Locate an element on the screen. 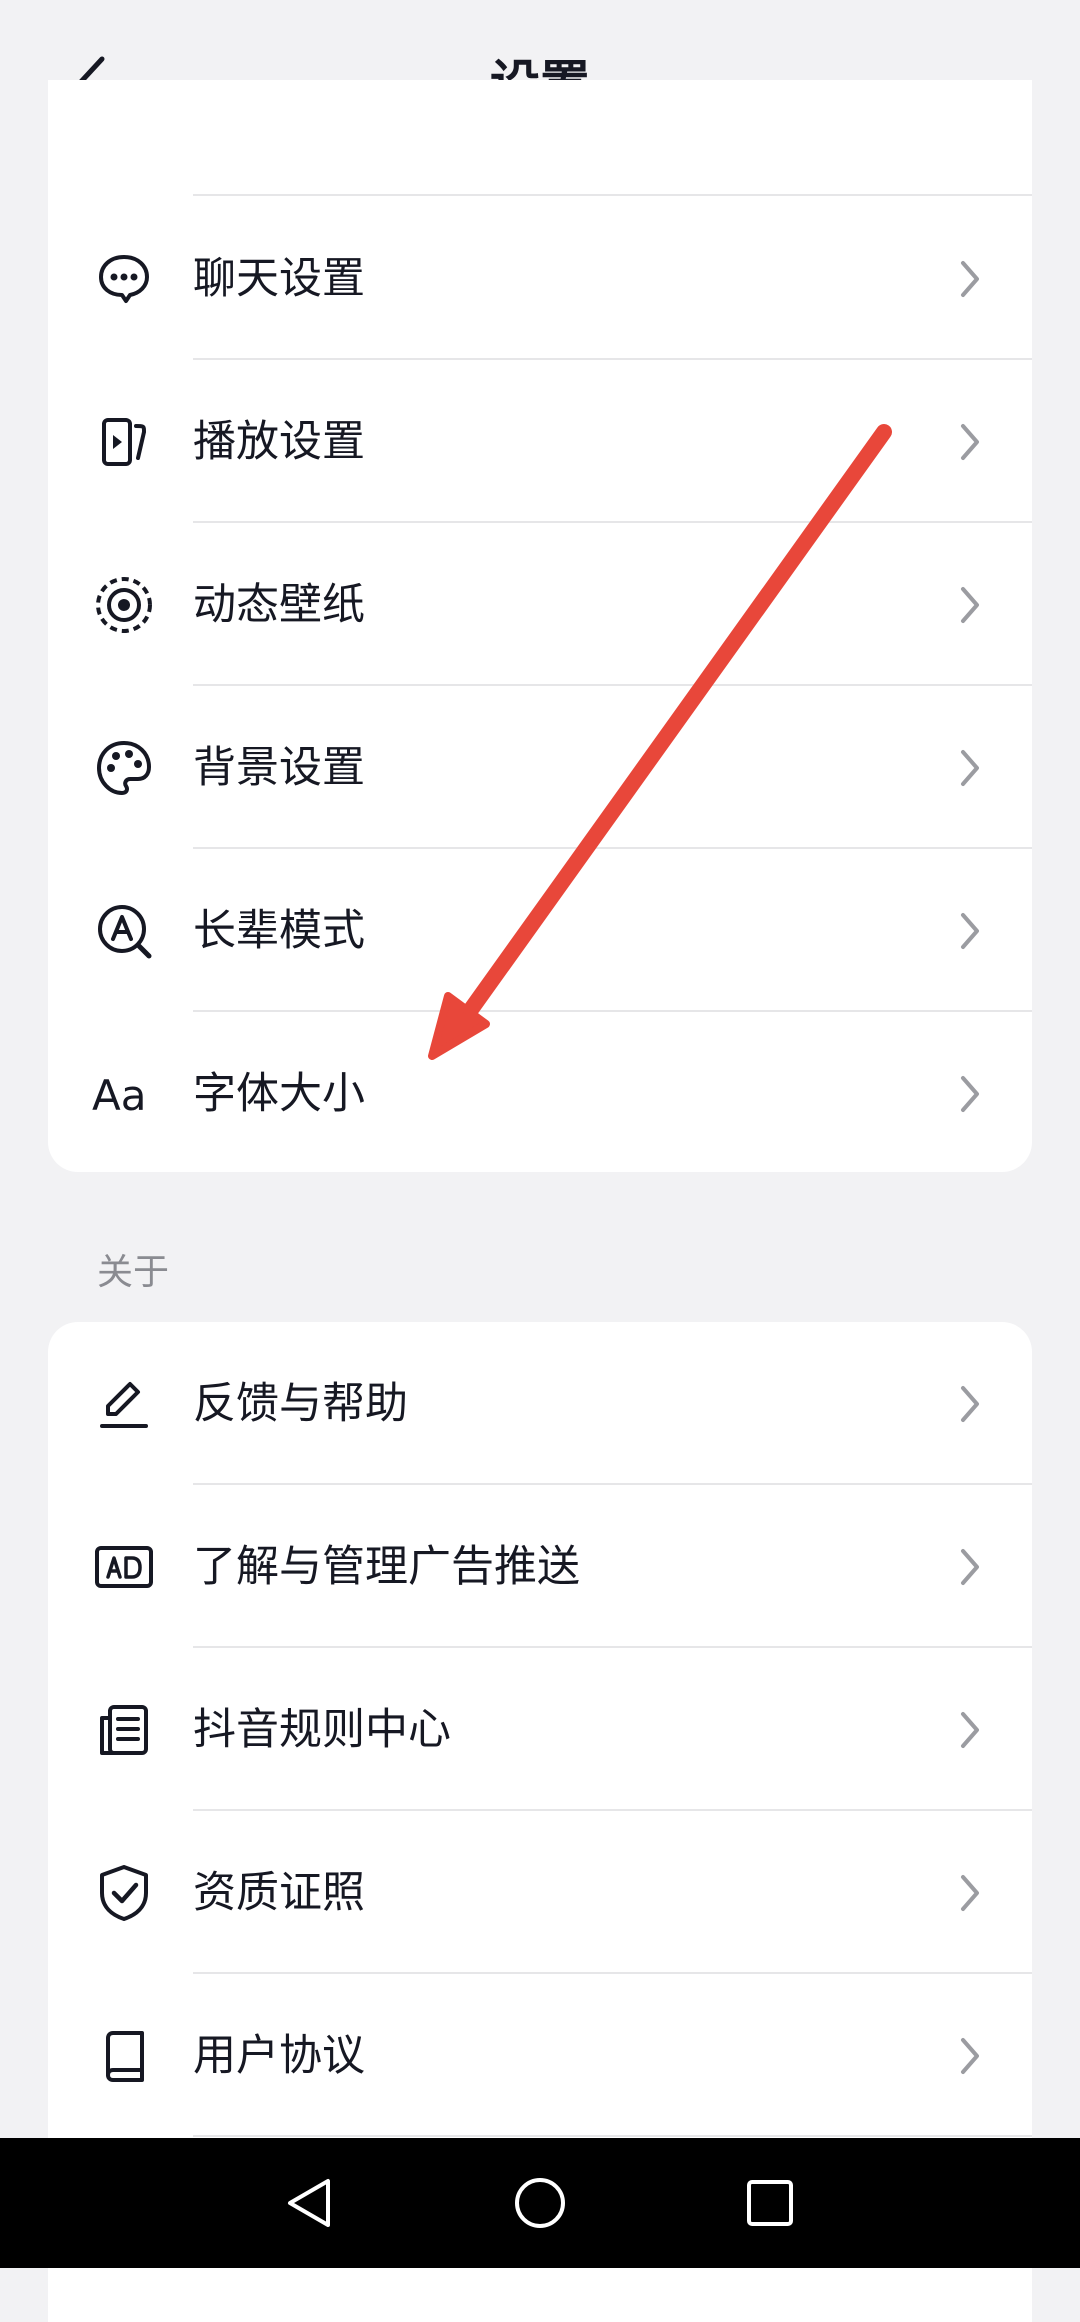 Image resolution: width=1080 pixels, height=2322 pixels. settings-item-label: 聊天设置 is located at coordinates (279, 278).